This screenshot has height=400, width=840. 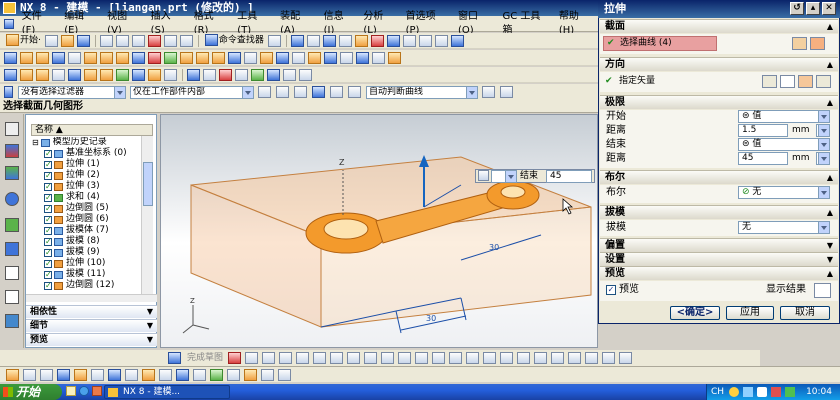 I want to click on type-filter-select: 没有选择过滤器, so click(x=72, y=92).